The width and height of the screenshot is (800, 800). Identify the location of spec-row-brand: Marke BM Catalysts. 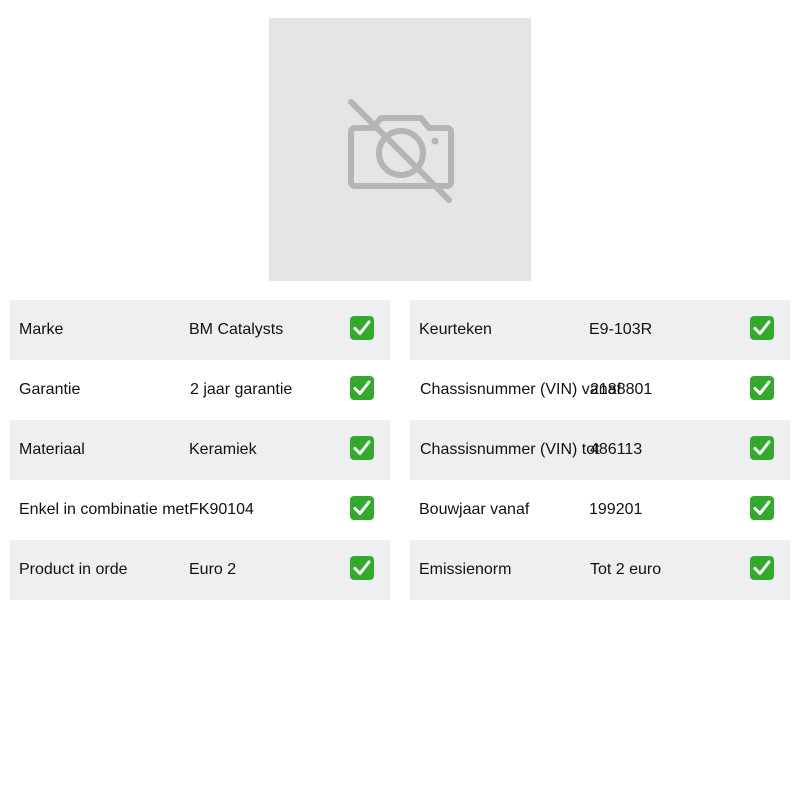
(200, 330).